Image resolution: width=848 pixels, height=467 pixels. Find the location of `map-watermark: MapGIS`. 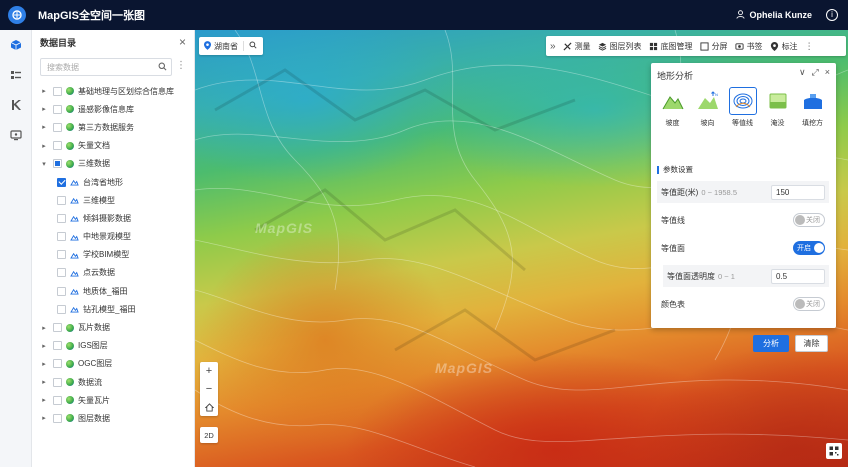

map-watermark: MapGIS is located at coordinates (464, 368).